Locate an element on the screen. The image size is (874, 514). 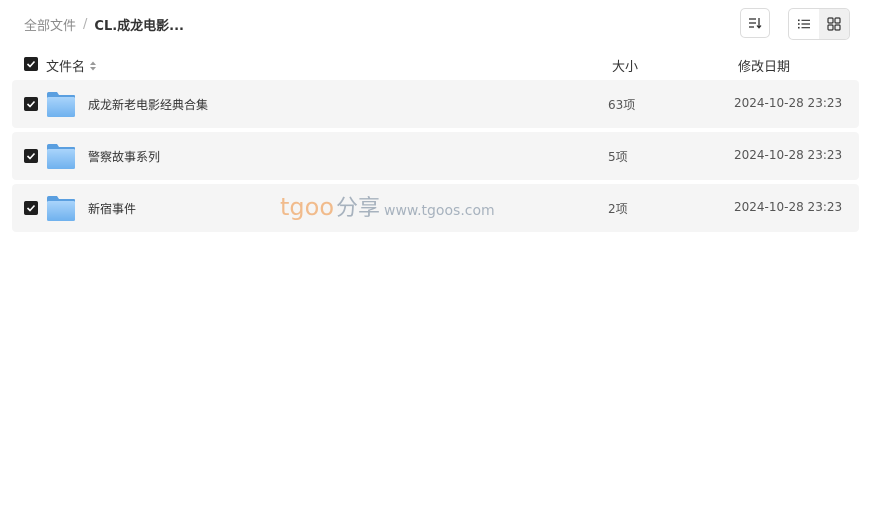
row-name: 成龙新老电影经典合集 is located at coordinates (148, 104).